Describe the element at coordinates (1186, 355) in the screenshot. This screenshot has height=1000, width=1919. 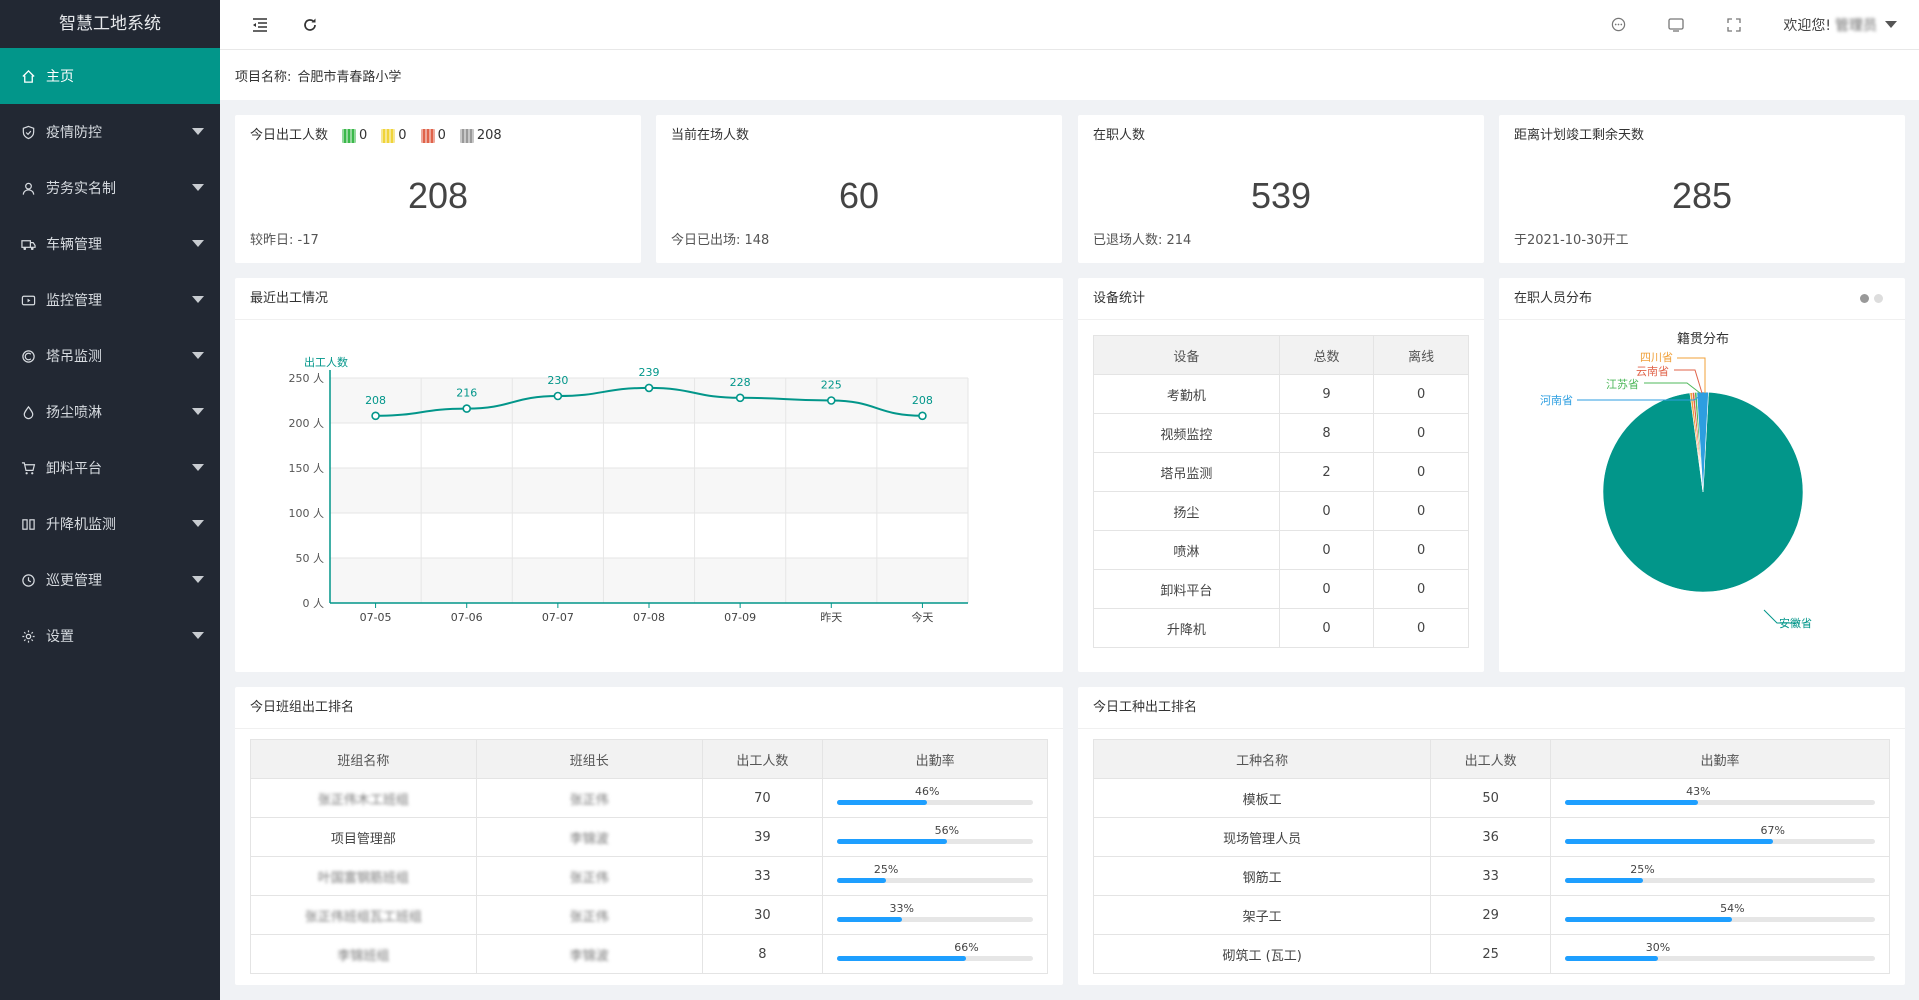
I see `column-header: 设备` at that location.